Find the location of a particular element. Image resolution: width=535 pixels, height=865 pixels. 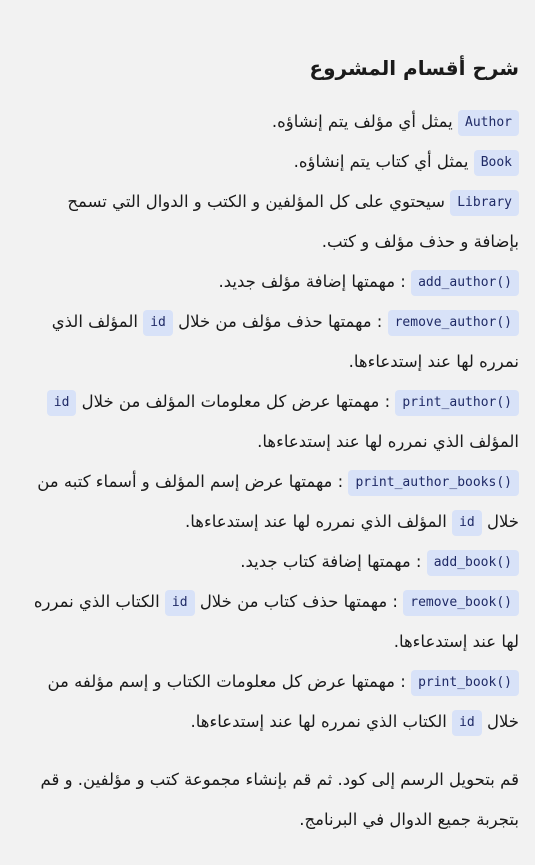

item-add-author: add_author() : مهمتها إضافة مؤلف جديد. is located at coordinates (269, 282).